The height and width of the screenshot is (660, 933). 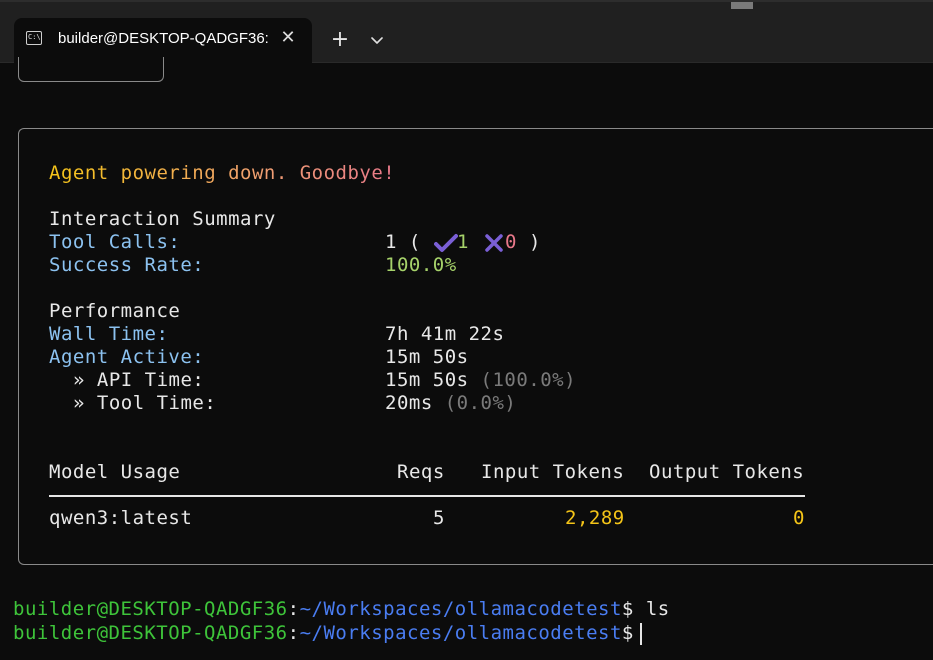 I want to click on table-row-output-tokens: 0, so click(x=799, y=518).